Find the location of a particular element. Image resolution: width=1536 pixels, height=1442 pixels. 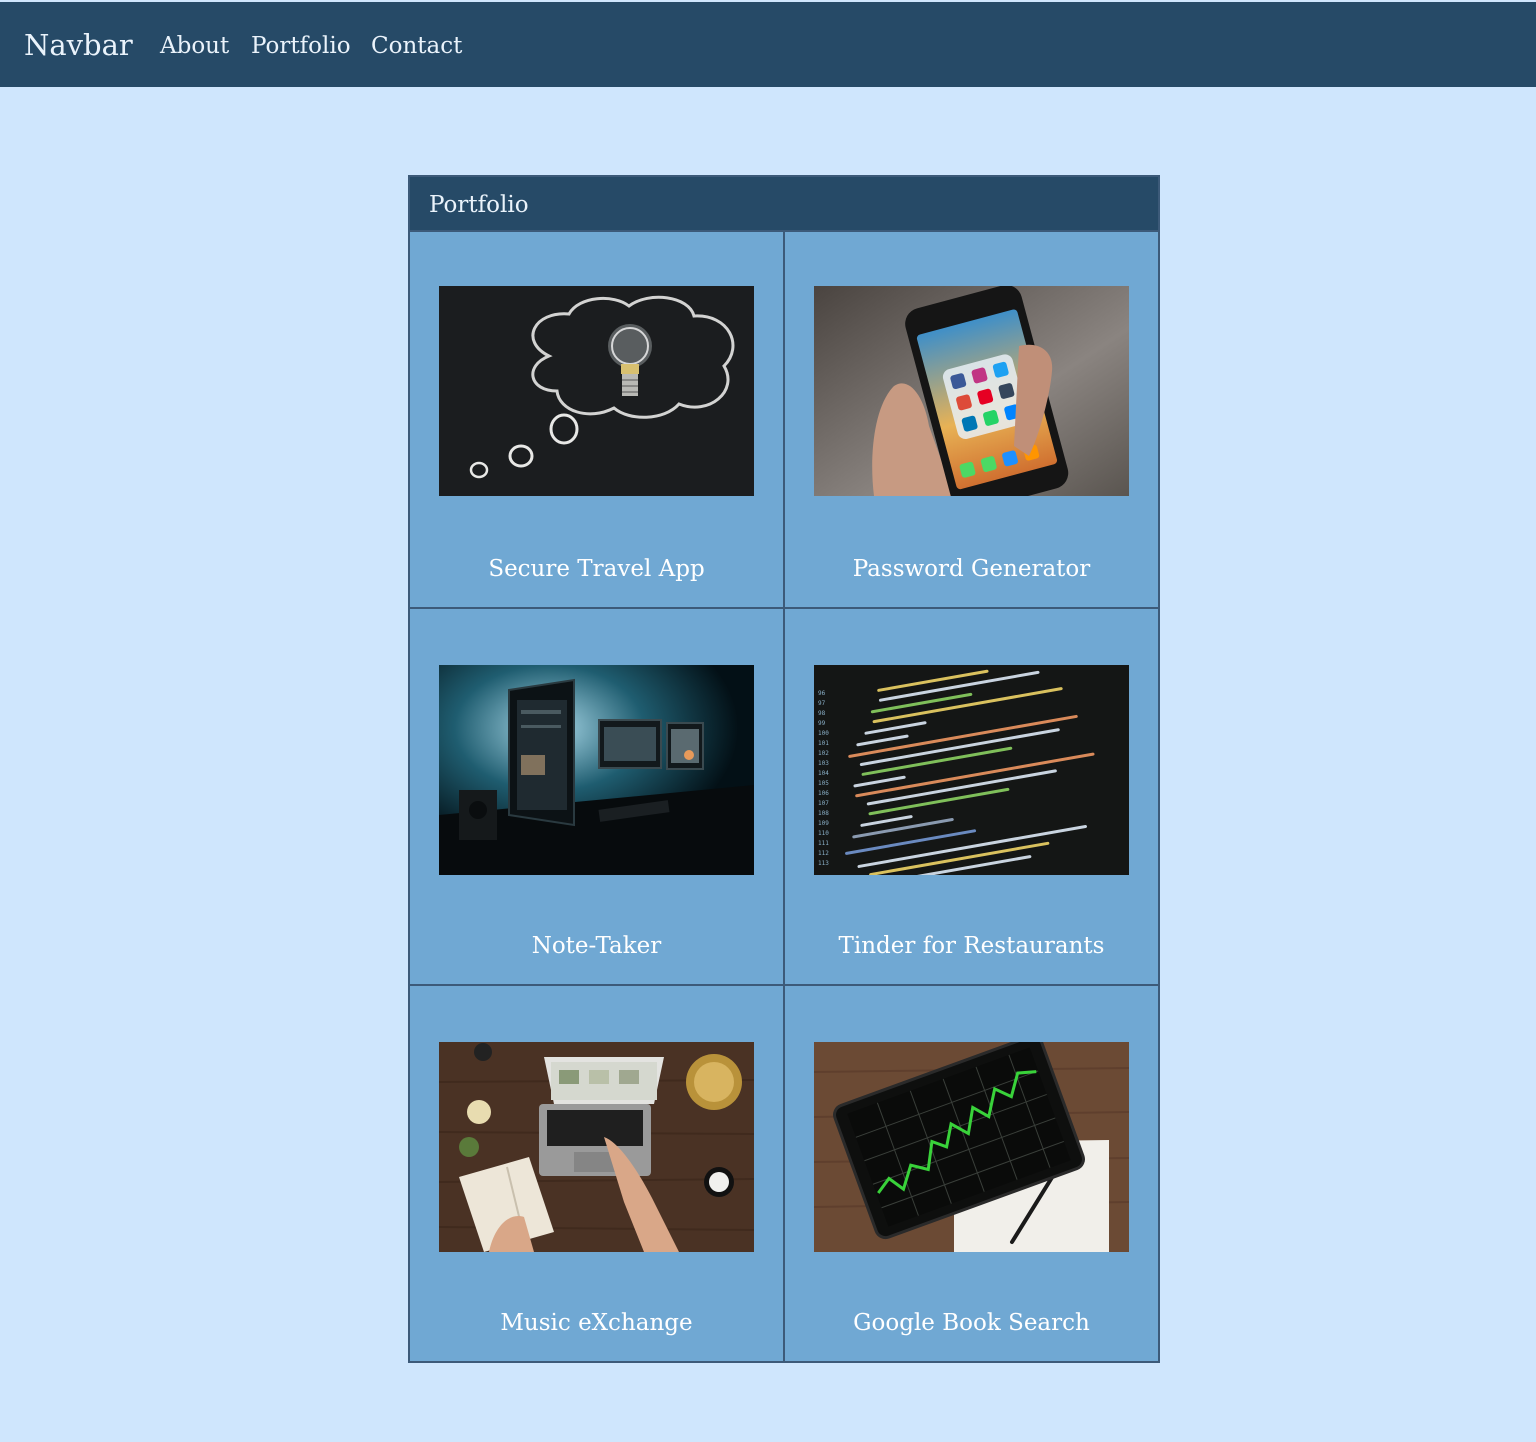

desk-monitors-photo is located at coordinates (596, 770).